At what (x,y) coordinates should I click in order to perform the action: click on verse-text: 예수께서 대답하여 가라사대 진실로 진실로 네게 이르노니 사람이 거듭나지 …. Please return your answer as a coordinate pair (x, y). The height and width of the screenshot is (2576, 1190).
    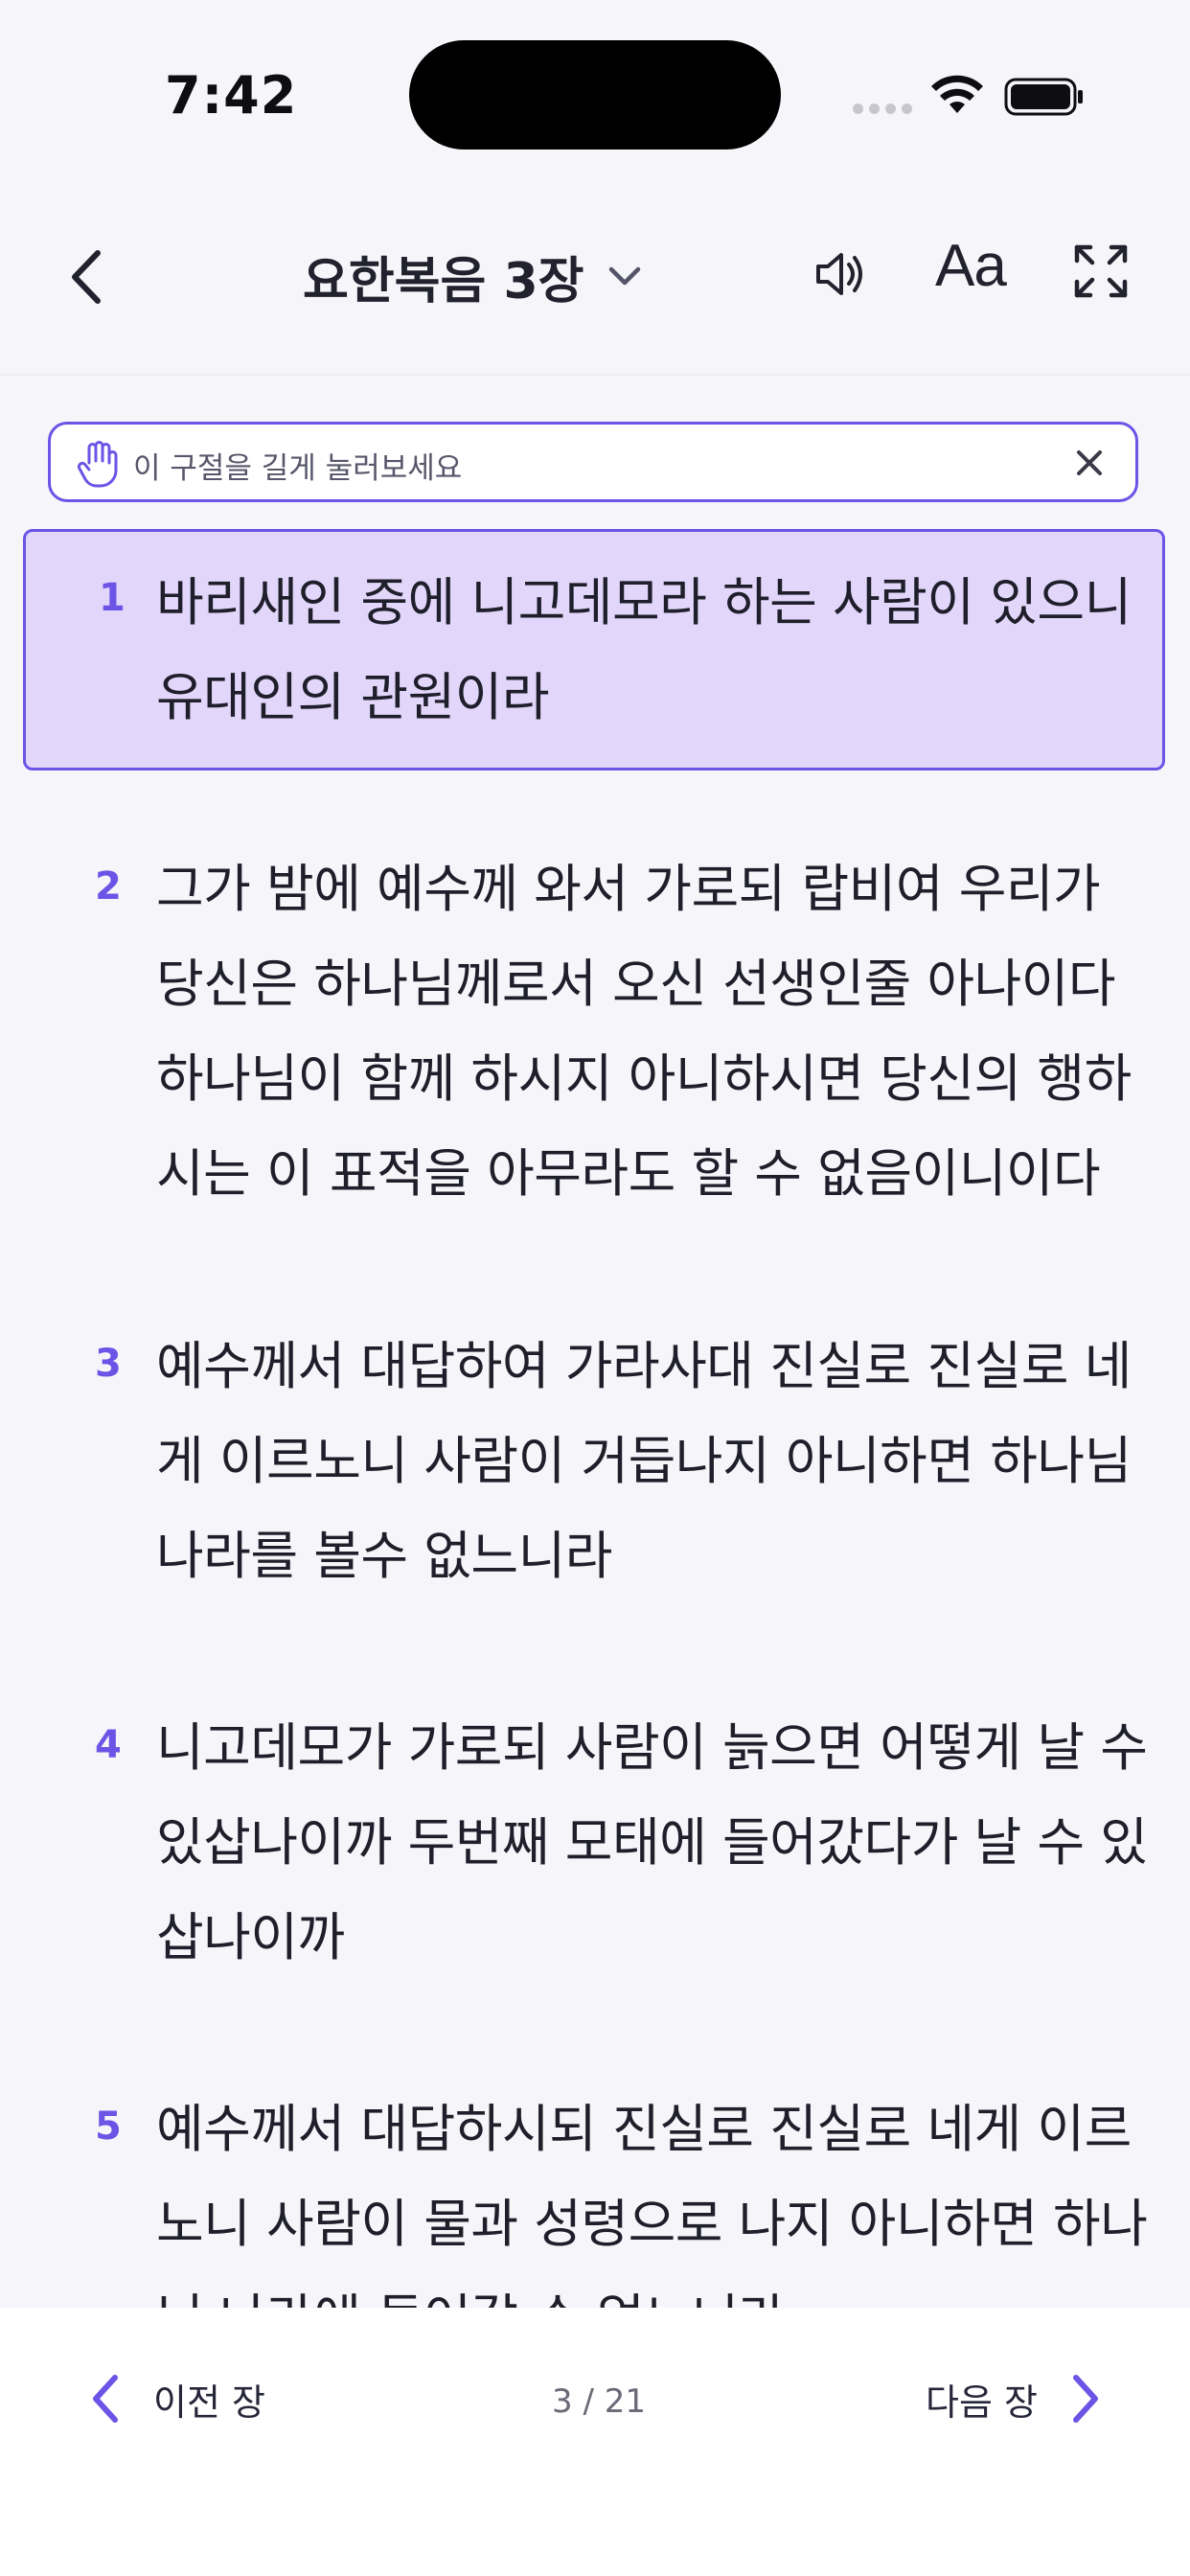
    Looking at the image, I should click on (644, 1461).